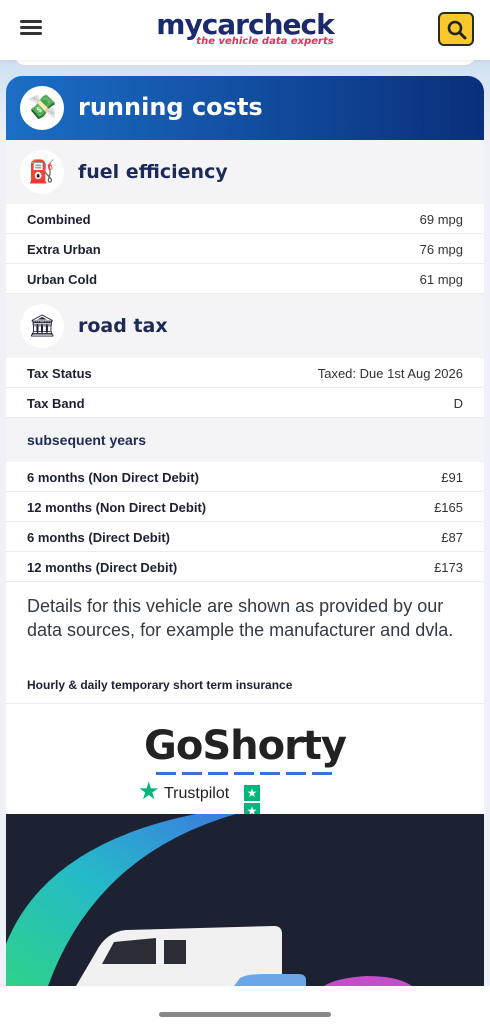 The height and width of the screenshot is (1024, 490). I want to click on search-icon, so click(457, 30).